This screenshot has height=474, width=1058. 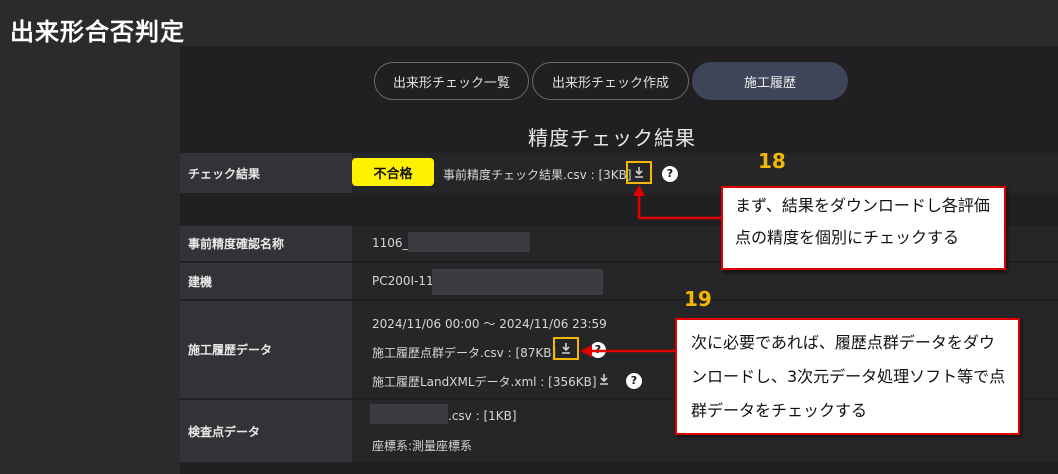 What do you see at coordinates (772, 161) in the screenshot?
I see `step-number-18: 18` at bounding box center [772, 161].